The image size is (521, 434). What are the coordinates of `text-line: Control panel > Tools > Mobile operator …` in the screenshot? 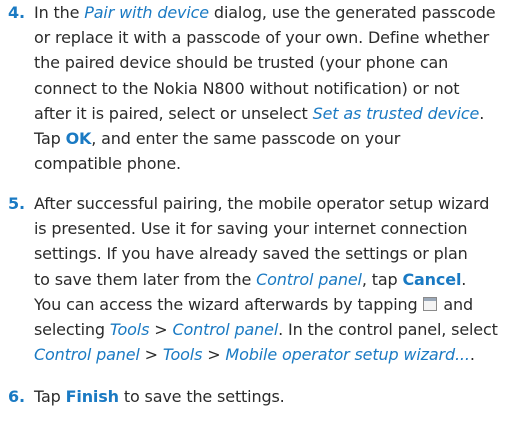 It's located at (254, 355).